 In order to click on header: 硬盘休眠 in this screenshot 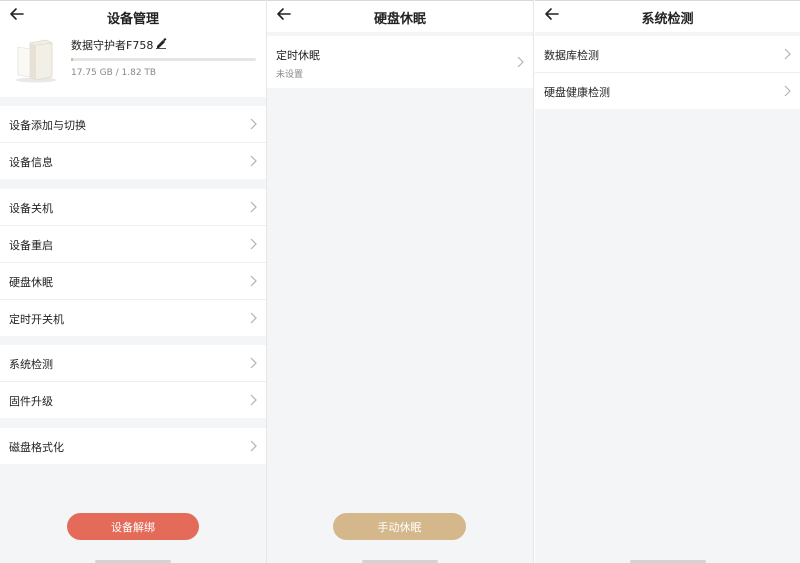, I will do `click(400, 16)`.